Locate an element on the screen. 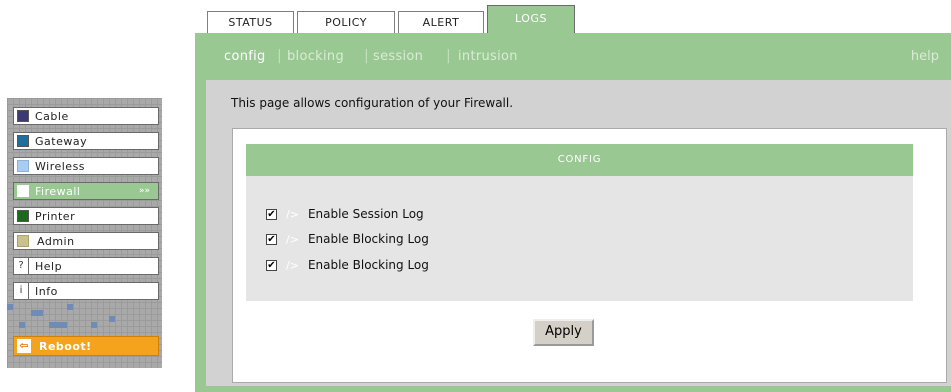  nav-item-admin: Admin is located at coordinates (86, 241).